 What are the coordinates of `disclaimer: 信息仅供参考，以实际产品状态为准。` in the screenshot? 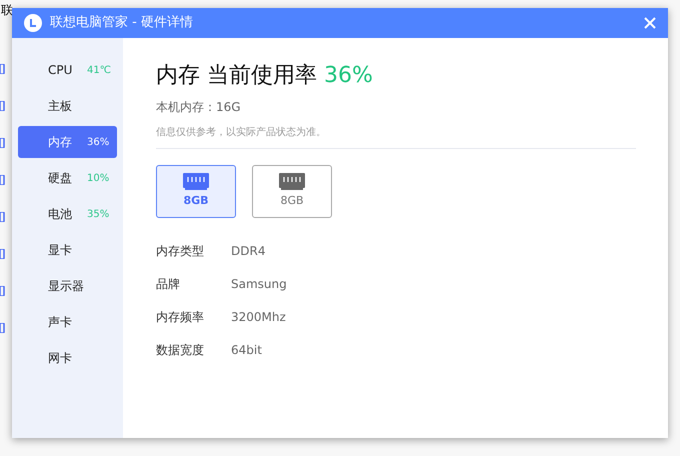 It's located at (396, 137).